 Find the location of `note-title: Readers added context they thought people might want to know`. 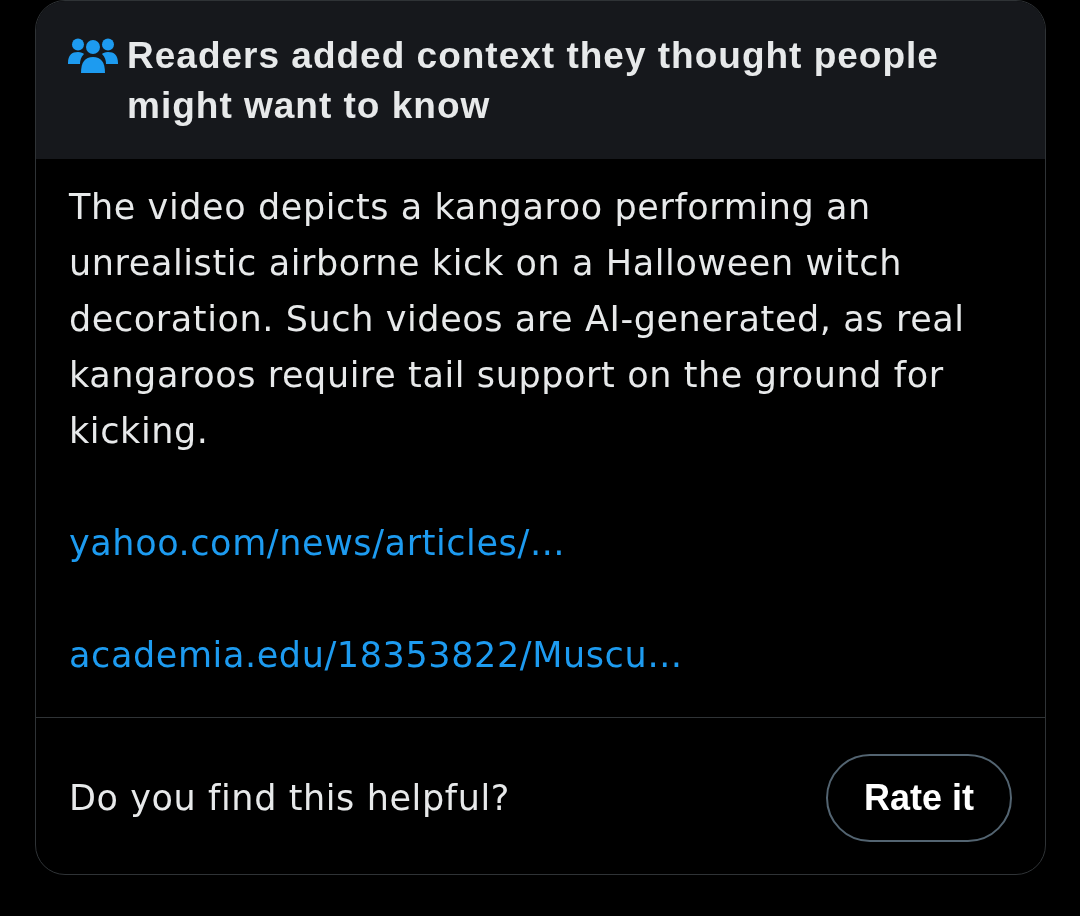

note-title: Readers added context they thought people might want to know is located at coordinates (533, 81).